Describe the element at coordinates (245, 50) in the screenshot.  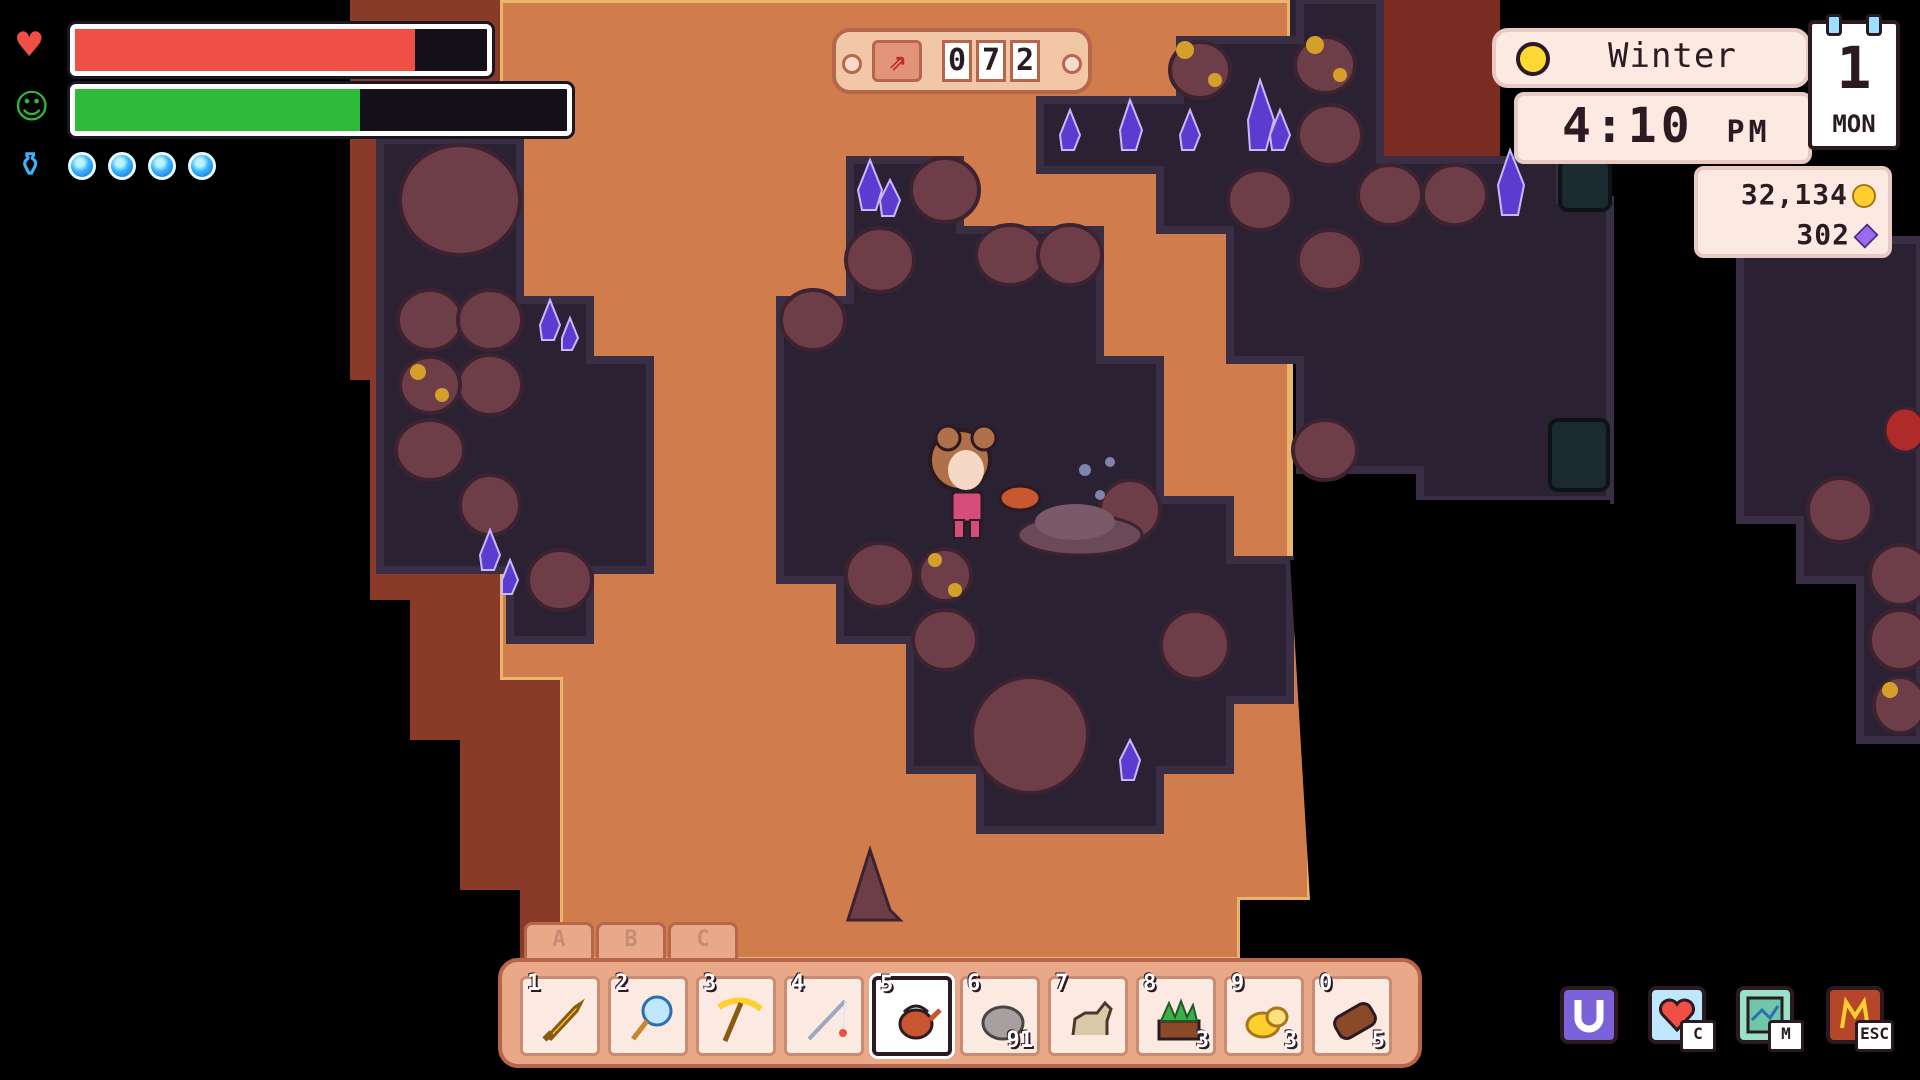
I see `health-bar-fill` at that location.